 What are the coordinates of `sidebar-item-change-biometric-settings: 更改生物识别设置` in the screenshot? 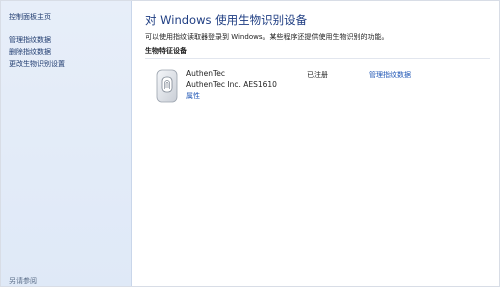 It's located at (37, 64).